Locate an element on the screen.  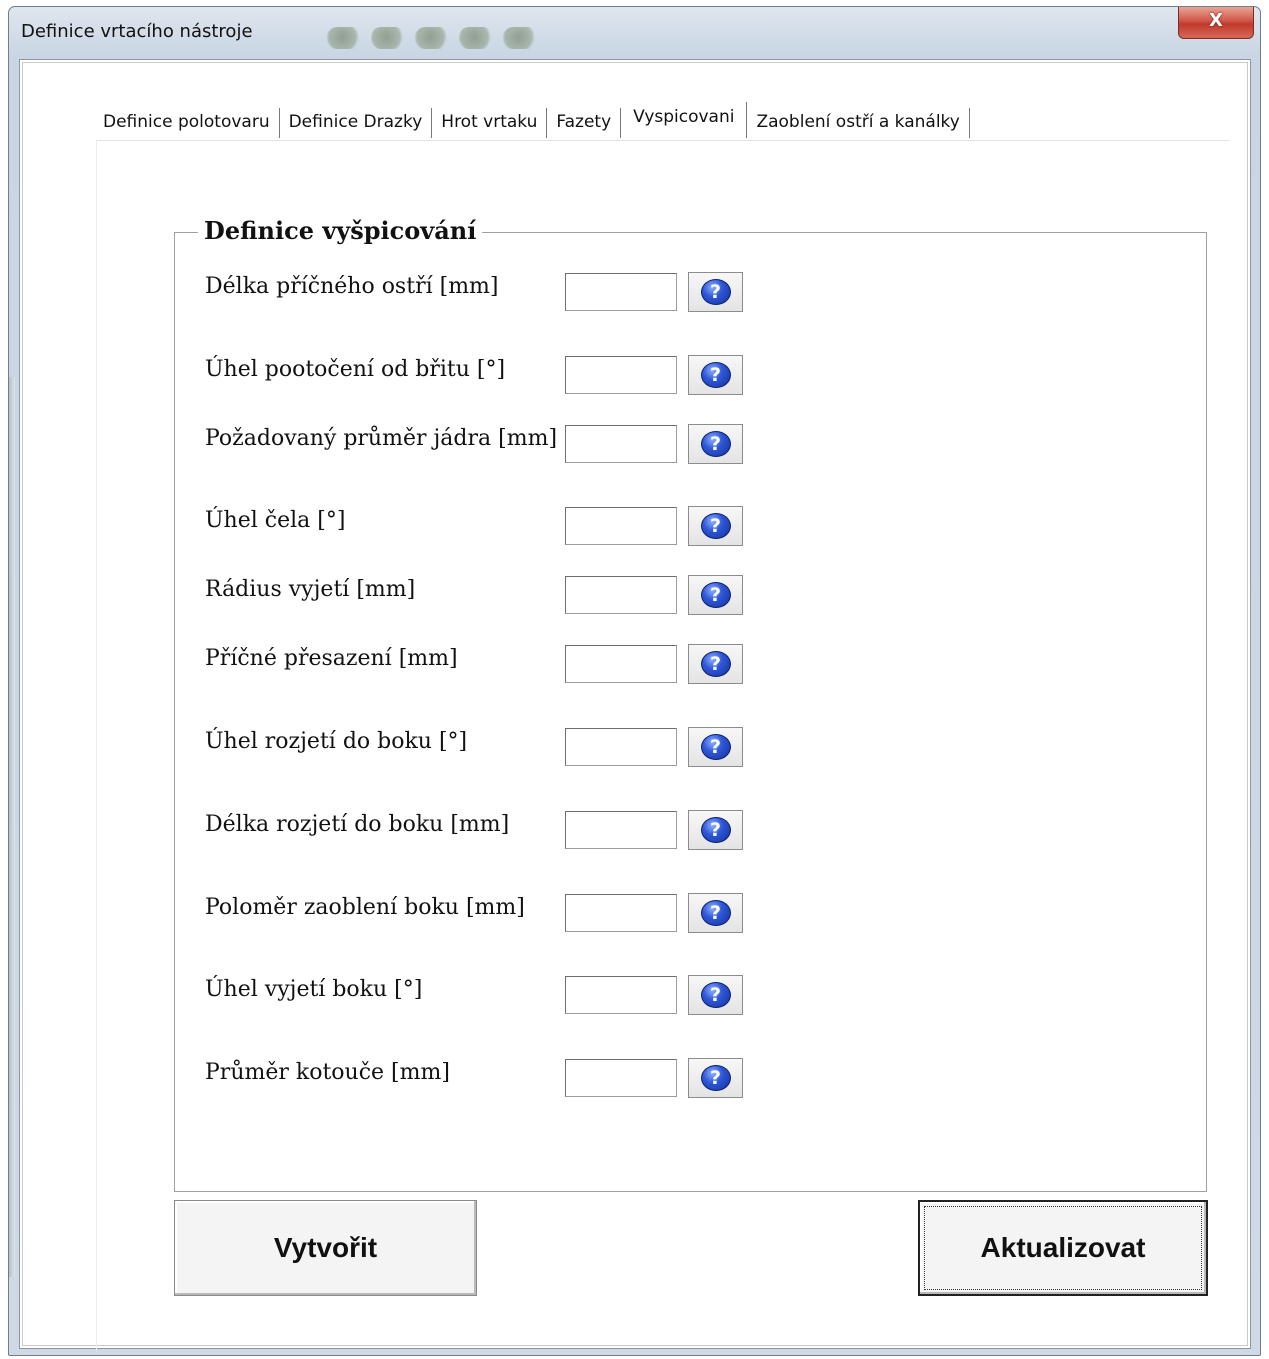
tab-hrot-vrtaku: Hrot vrtaku is located at coordinates (490, 123).